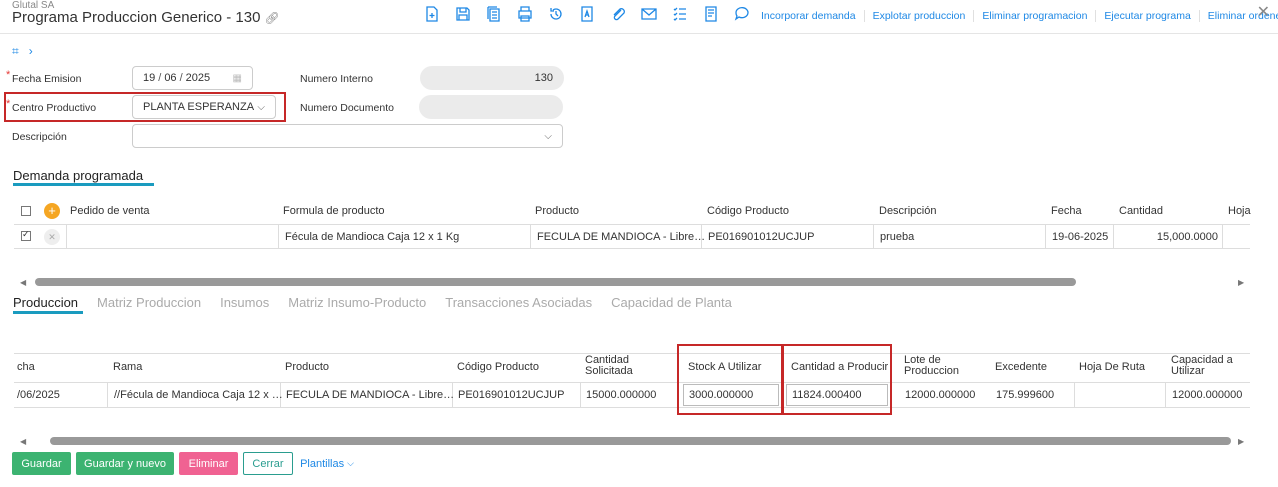  I want to click on select-all-checkbox, so click(26, 212).